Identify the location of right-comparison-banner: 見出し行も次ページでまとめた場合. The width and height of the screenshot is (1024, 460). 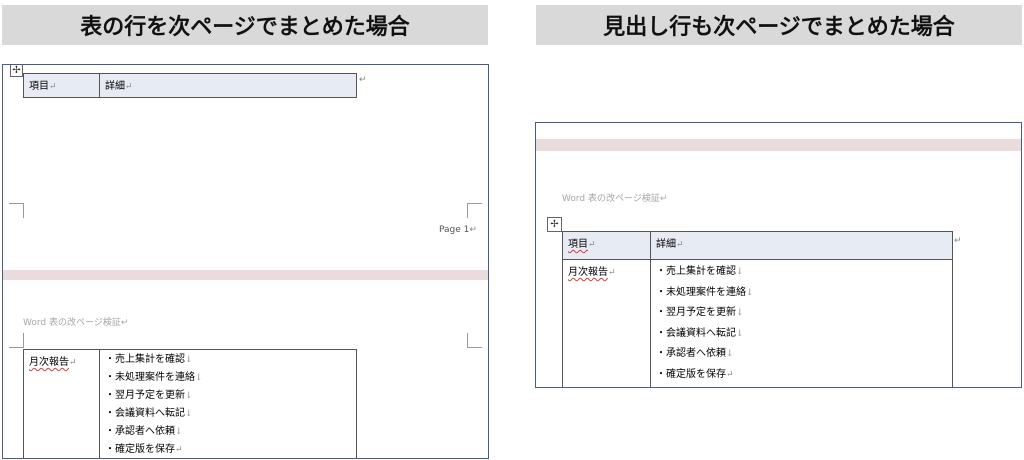
(779, 25).